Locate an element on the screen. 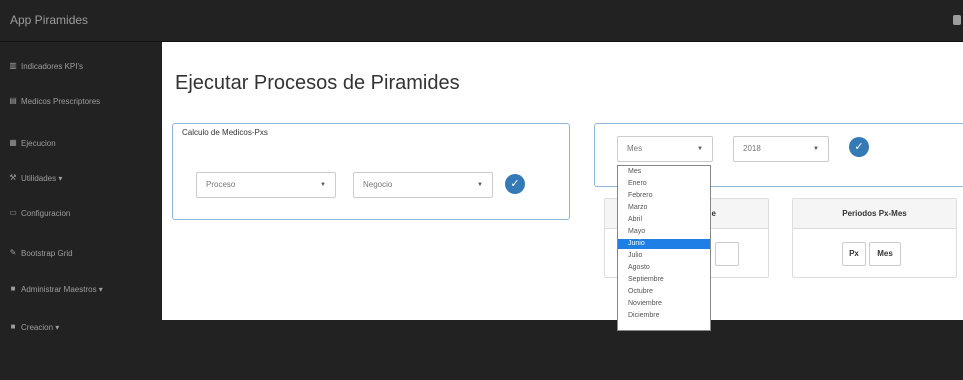 This screenshot has width=963, height=380. page-title: Ejecutar Procesos de Piramides is located at coordinates (317, 83).